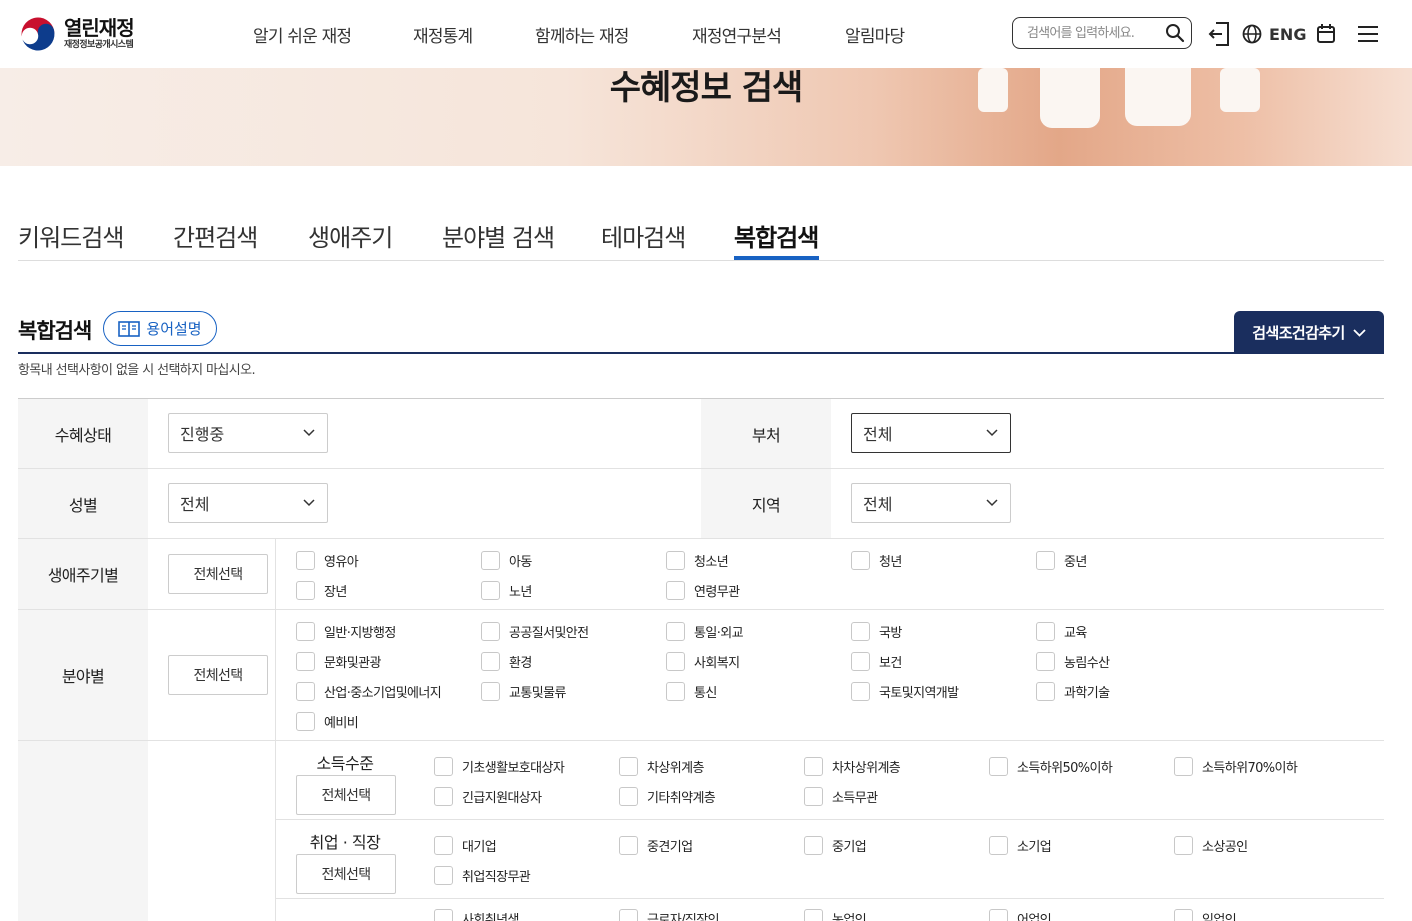  I want to click on checkbox-option: 일반·지방행정, so click(346, 631).